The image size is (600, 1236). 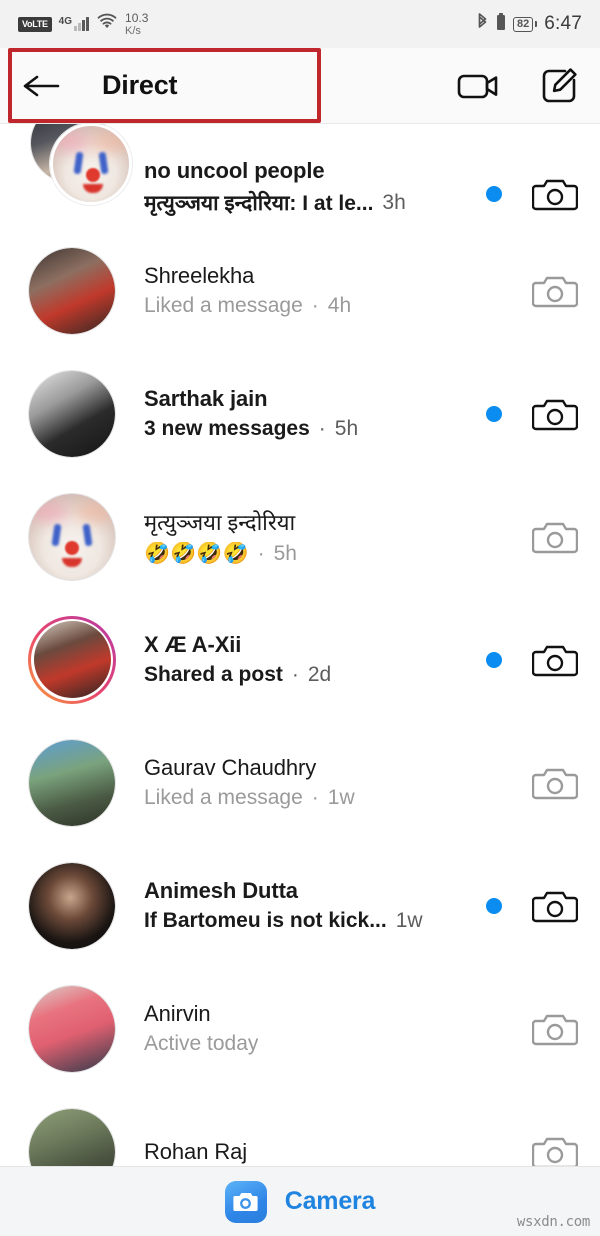 What do you see at coordinates (91, 164) in the screenshot?
I see `group-avatar-front` at bounding box center [91, 164].